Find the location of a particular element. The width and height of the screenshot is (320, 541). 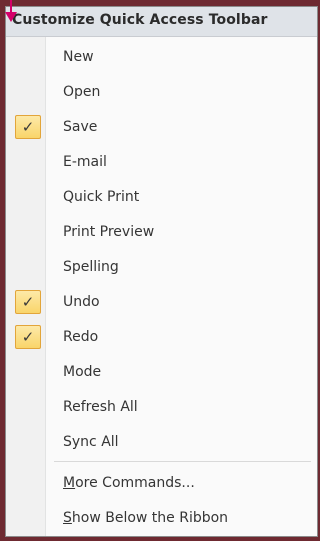

show-below-ribbon-label: Show Below the Ribbon is located at coordinates (145, 518).